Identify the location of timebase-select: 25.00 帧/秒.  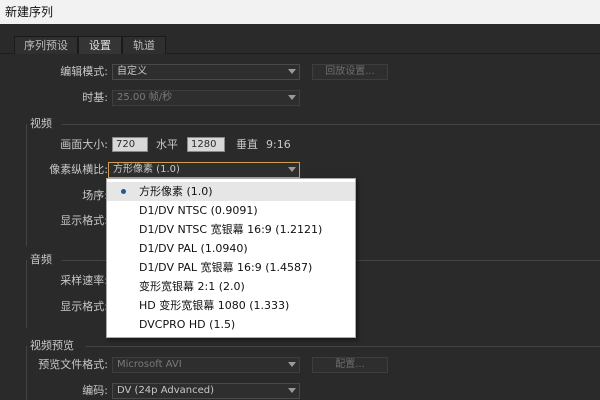
(206, 98).